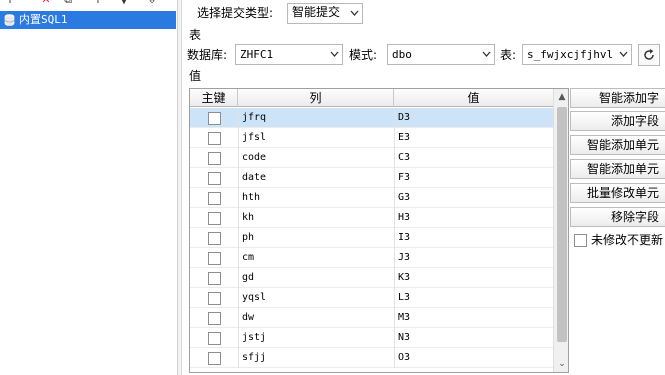  Describe the element at coordinates (10, 3) in the screenshot. I see `add-icon: +` at that location.